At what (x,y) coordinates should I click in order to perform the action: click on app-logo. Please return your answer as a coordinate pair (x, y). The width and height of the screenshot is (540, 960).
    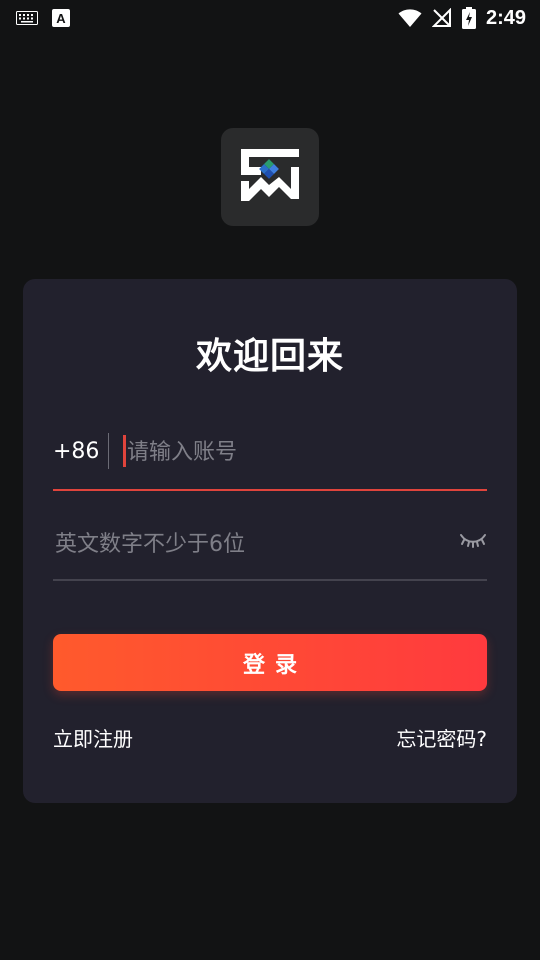
    Looking at the image, I should click on (270, 177).